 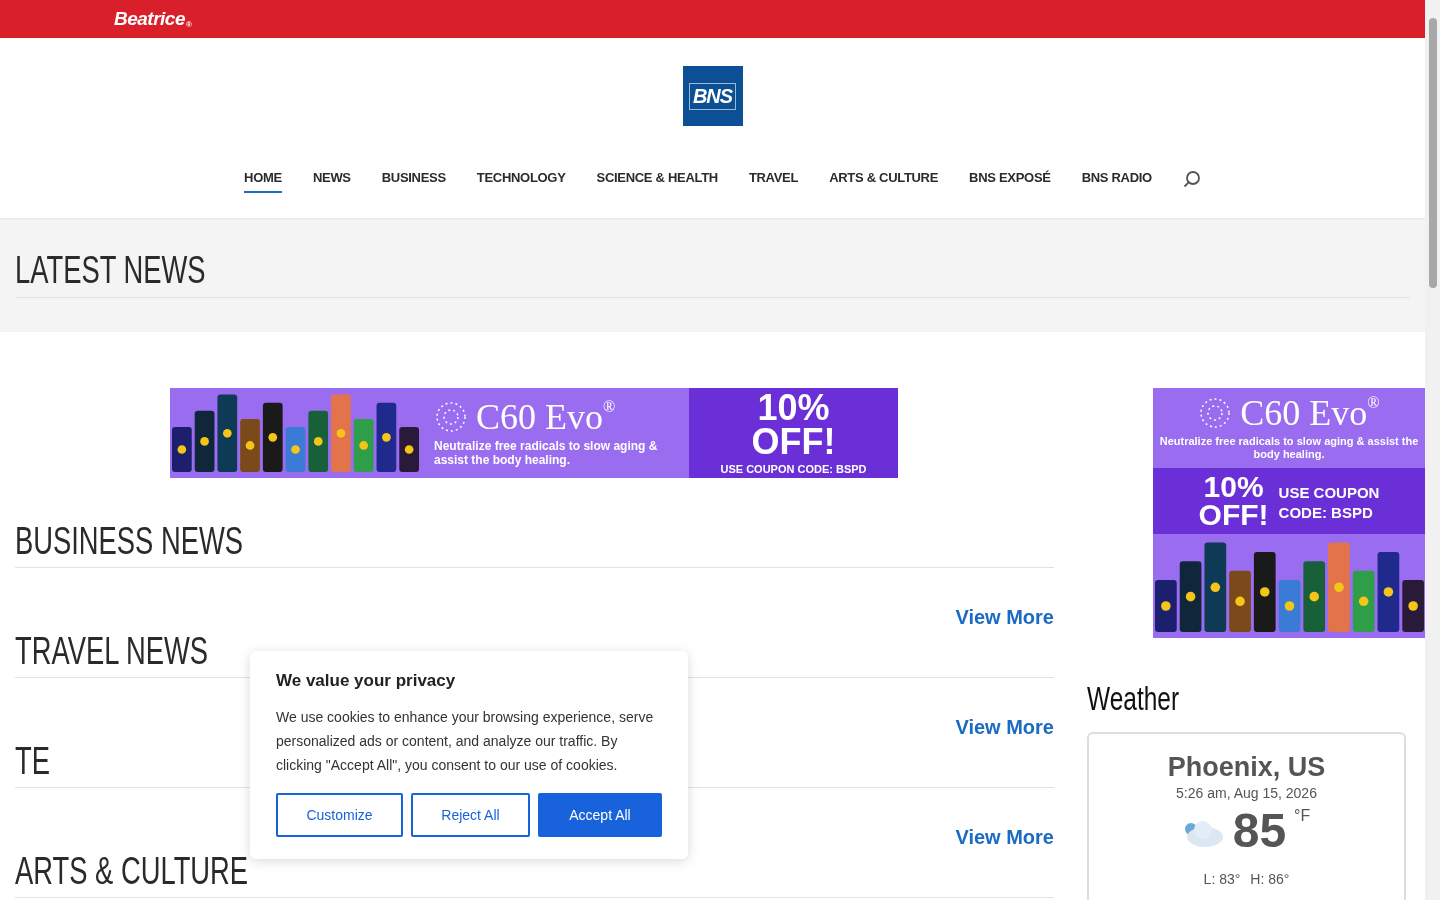 What do you see at coordinates (32, 761) in the screenshot?
I see `section-title: TE` at bounding box center [32, 761].